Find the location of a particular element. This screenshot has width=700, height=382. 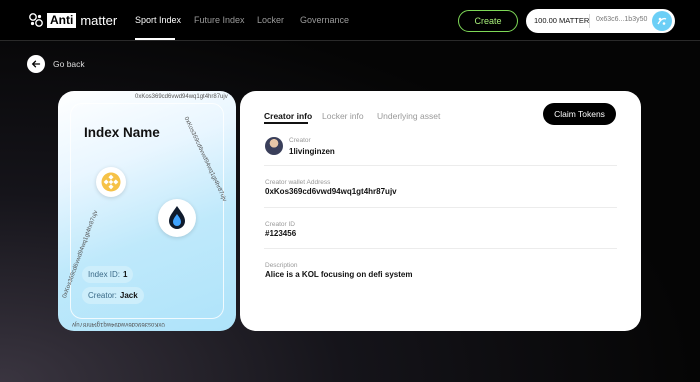

nav-sport-index: Sport Index is located at coordinates (158, 20).